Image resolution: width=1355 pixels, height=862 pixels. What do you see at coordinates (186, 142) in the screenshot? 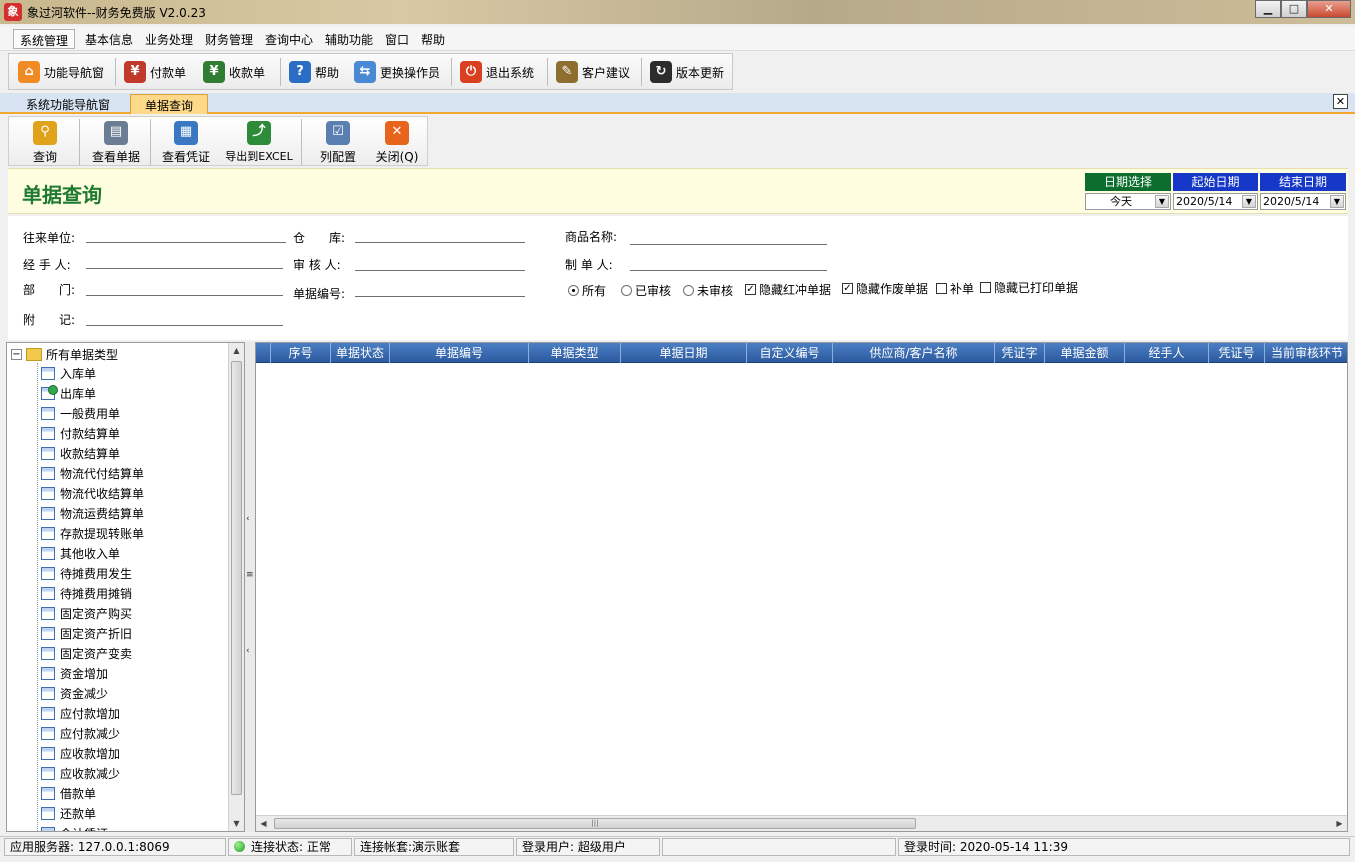
I see `view-voucher-button: ▦ 查看凭证` at bounding box center [186, 142].